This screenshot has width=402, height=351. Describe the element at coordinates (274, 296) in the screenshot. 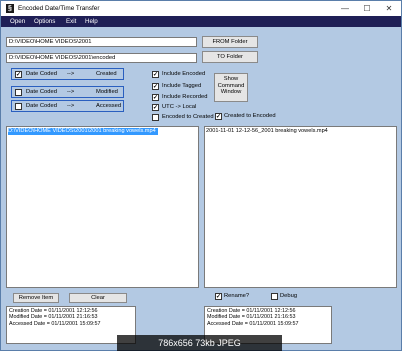

I see `debug-checkbox` at that location.